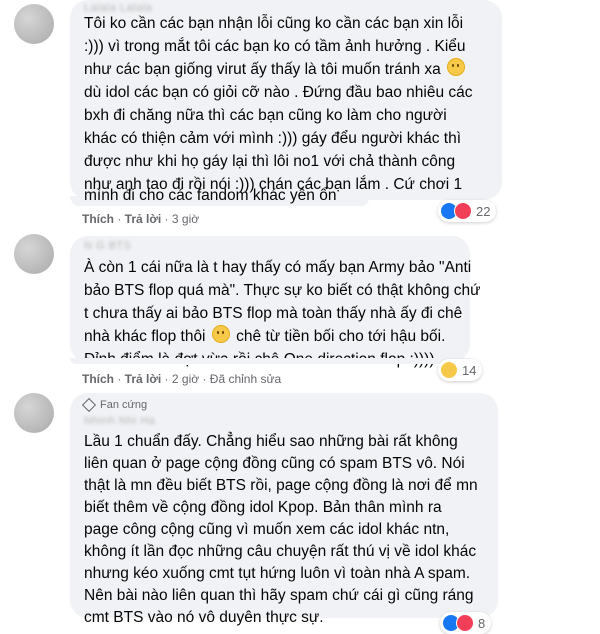 This screenshot has height=634, width=600. Describe the element at coordinates (220, 334) in the screenshot. I see `thinking-emoji-icon` at that location.